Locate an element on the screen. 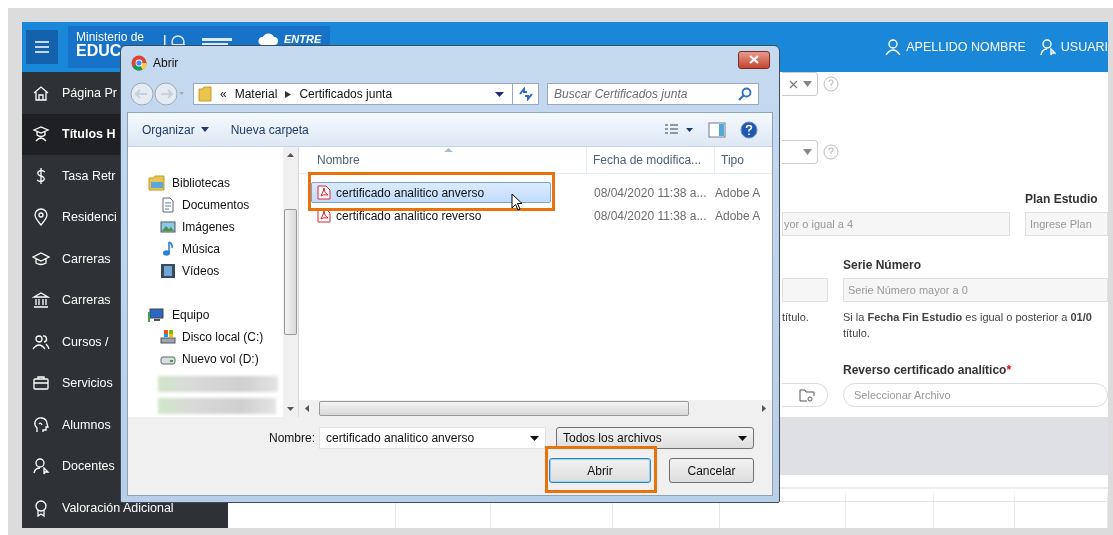 The height and width of the screenshot is (535, 1113). field-label: Plan Estudio is located at coordinates (1062, 199).